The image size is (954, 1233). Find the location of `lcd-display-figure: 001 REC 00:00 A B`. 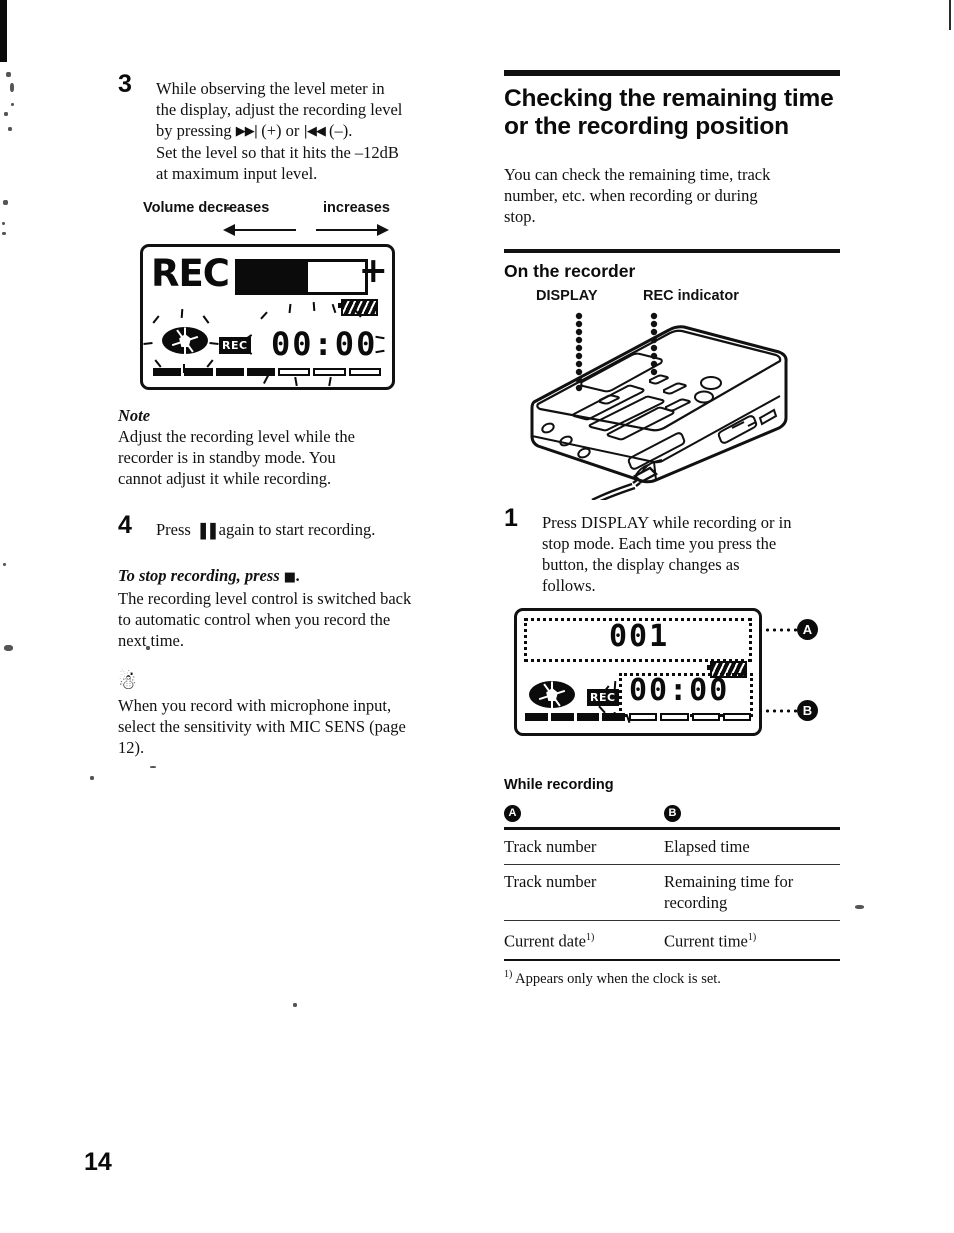

lcd-display-figure: 001 REC 00:00 A B is located at coordinates (672, 679).